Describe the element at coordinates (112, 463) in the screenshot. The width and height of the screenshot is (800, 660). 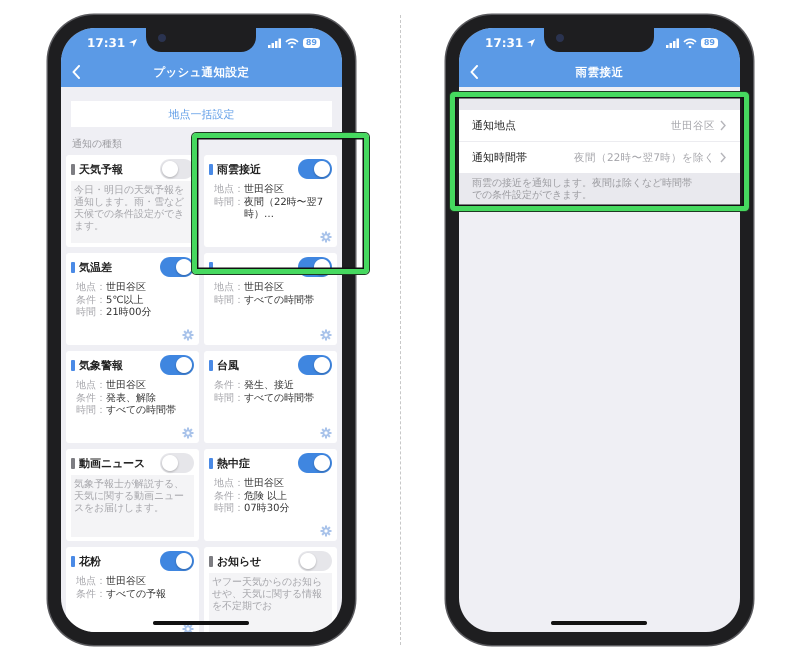
I see `card-title: 動画ニュース` at that location.